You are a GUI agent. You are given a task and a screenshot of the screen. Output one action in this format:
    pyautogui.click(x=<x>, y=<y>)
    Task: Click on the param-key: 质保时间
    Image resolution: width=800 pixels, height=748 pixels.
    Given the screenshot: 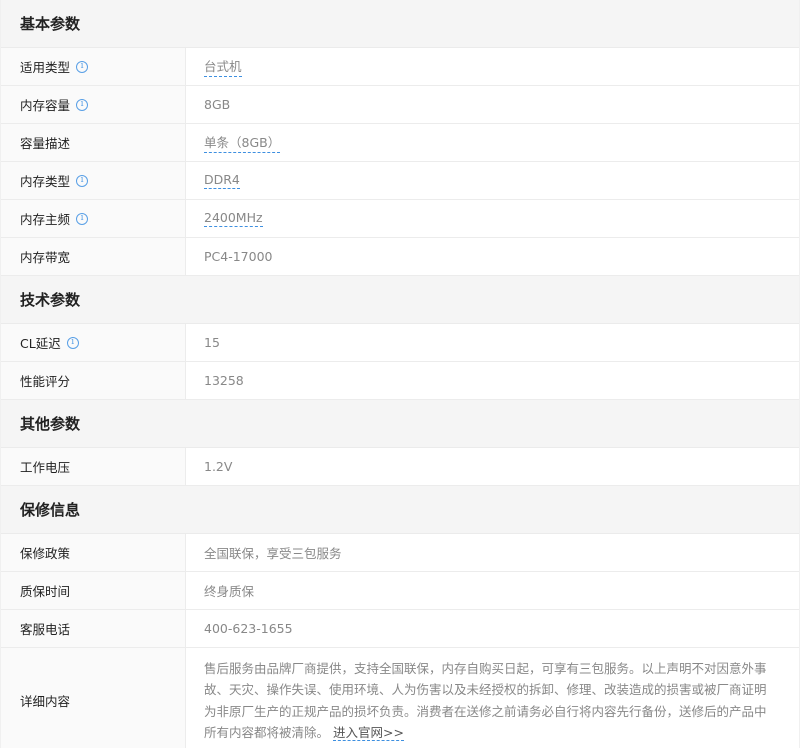 What is the action you would take?
    pyautogui.click(x=93, y=590)
    